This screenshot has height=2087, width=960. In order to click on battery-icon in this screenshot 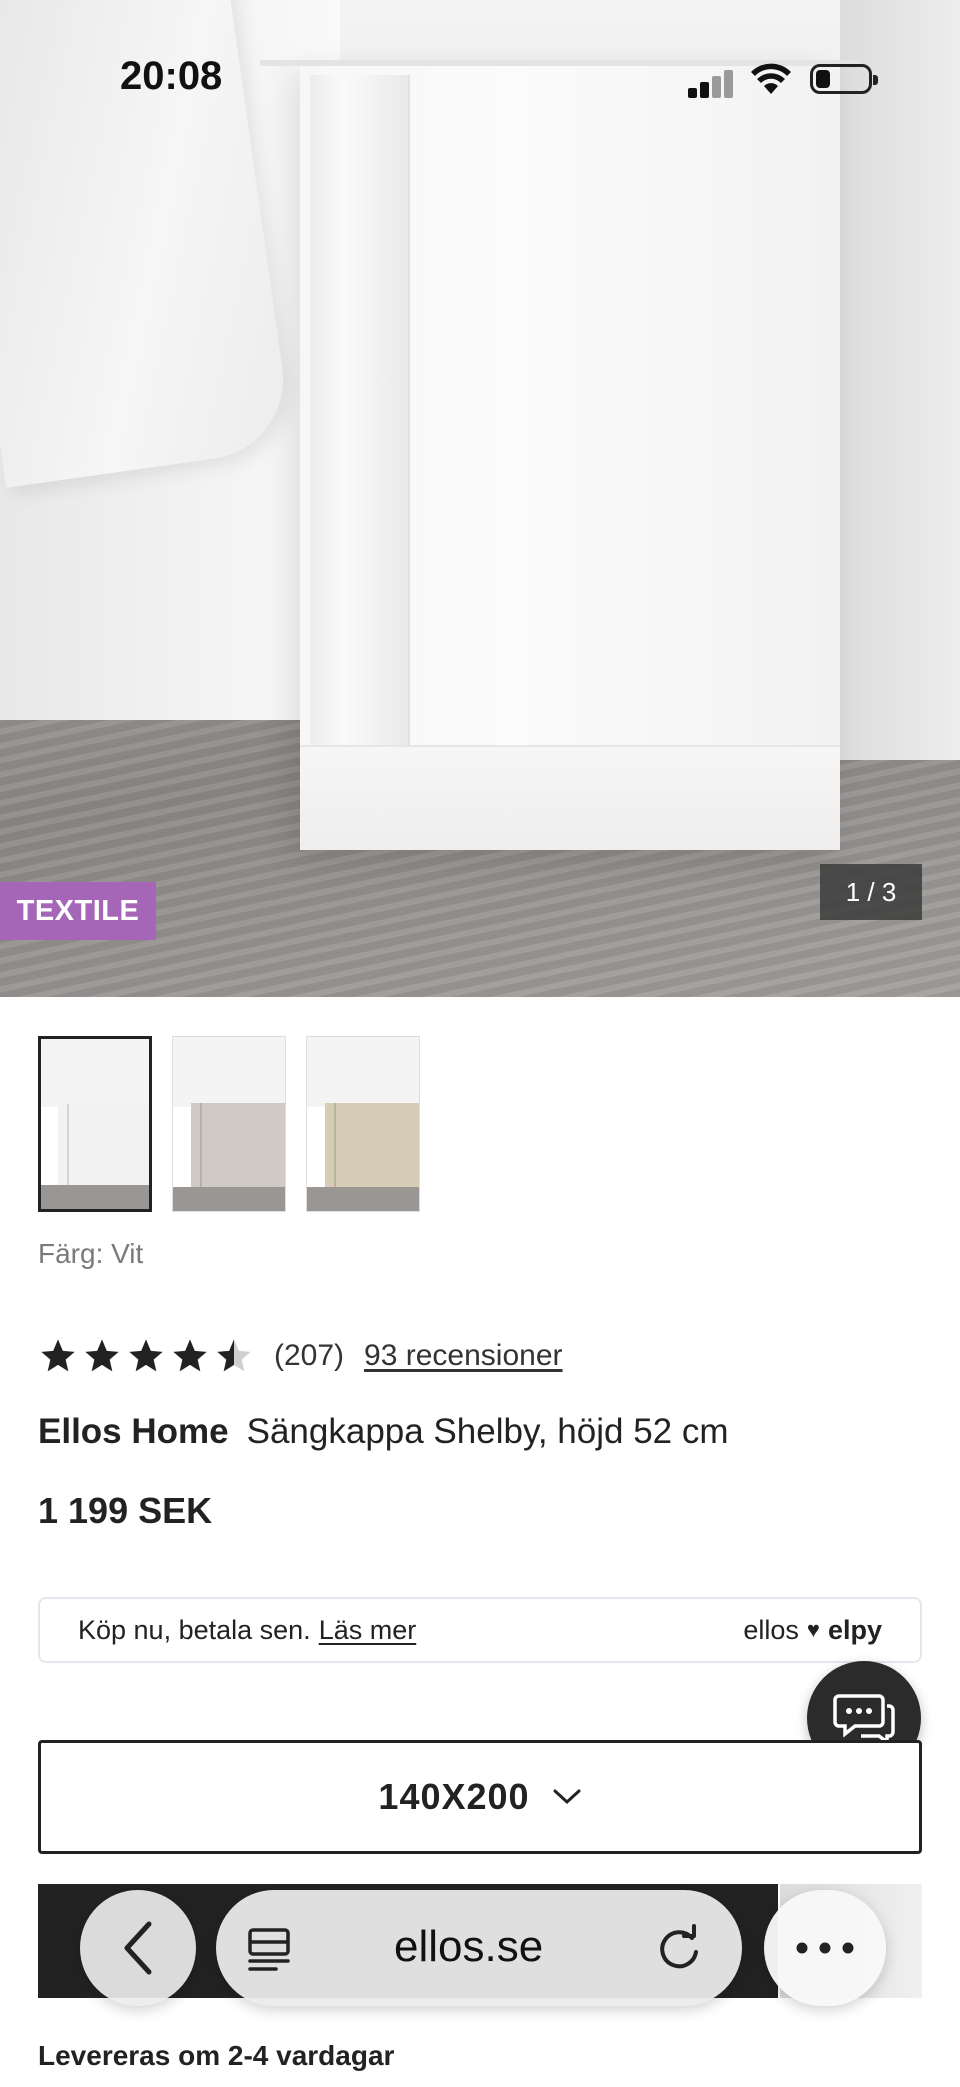, I will do `click(844, 79)`.